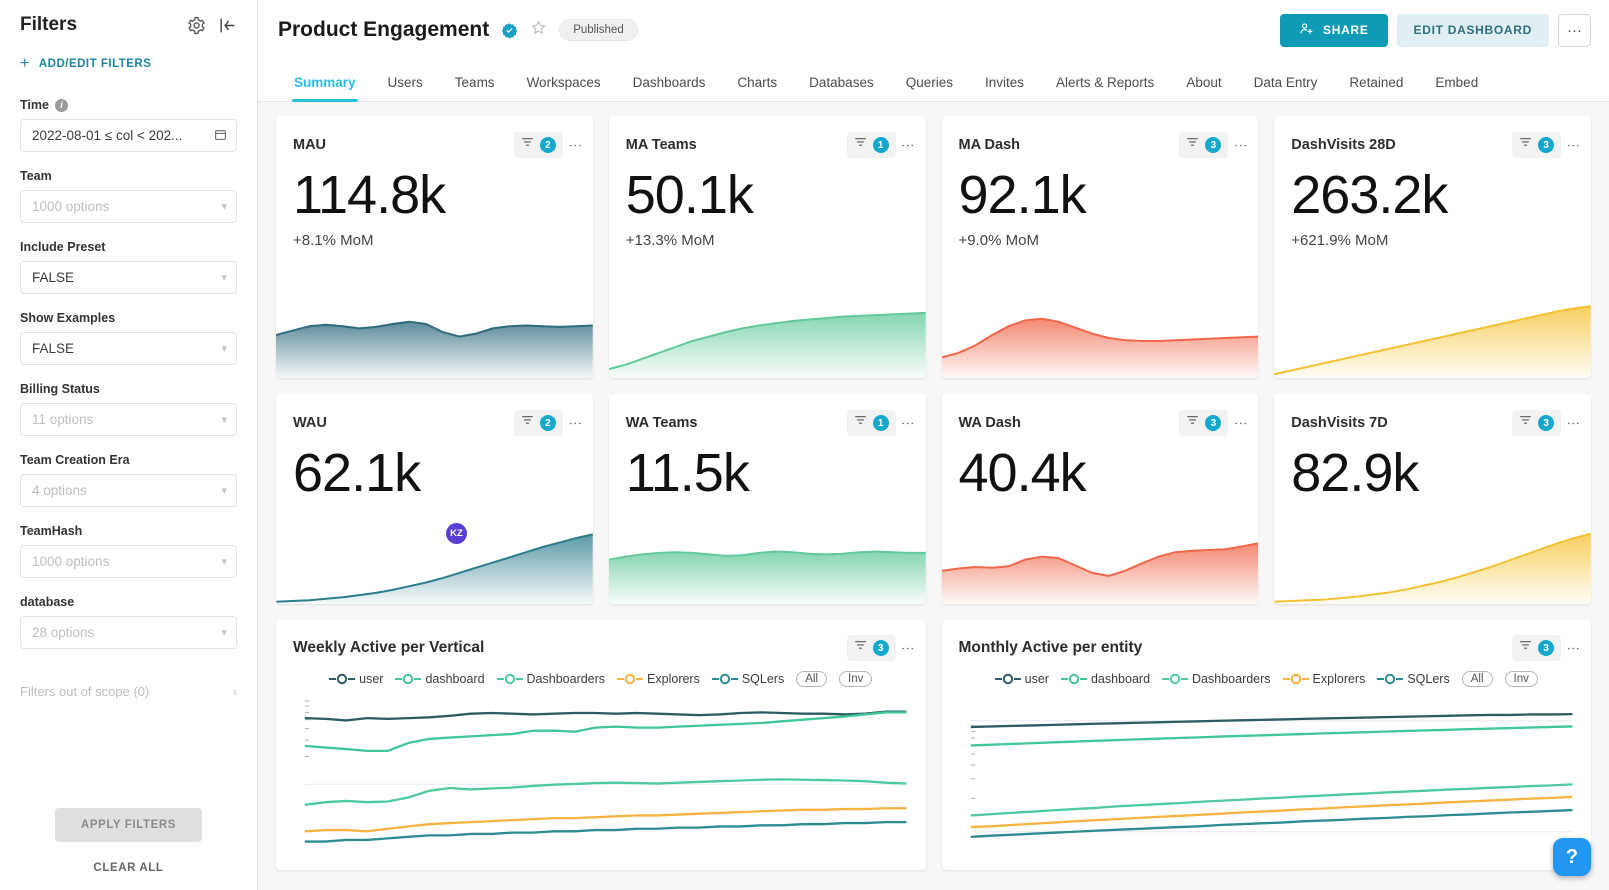  Describe the element at coordinates (757, 88) in the screenshot. I see `tab-charts: Charts` at that location.